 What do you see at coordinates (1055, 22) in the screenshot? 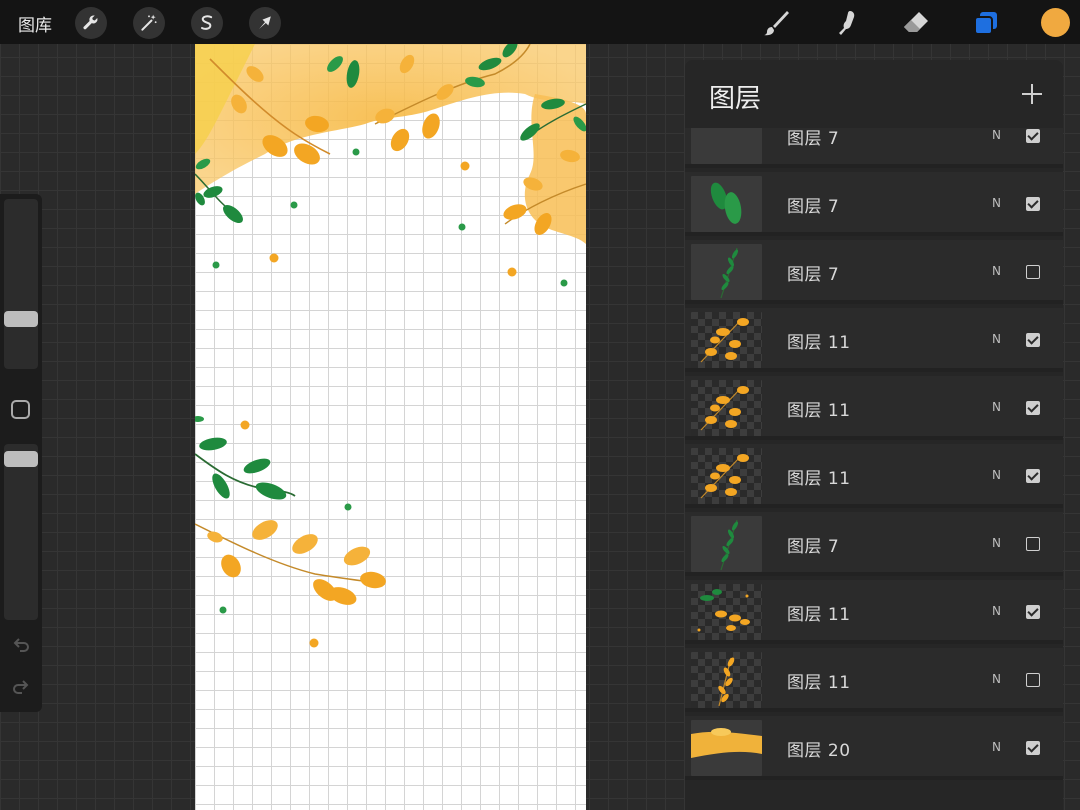
I see `color-picker-button` at bounding box center [1055, 22].